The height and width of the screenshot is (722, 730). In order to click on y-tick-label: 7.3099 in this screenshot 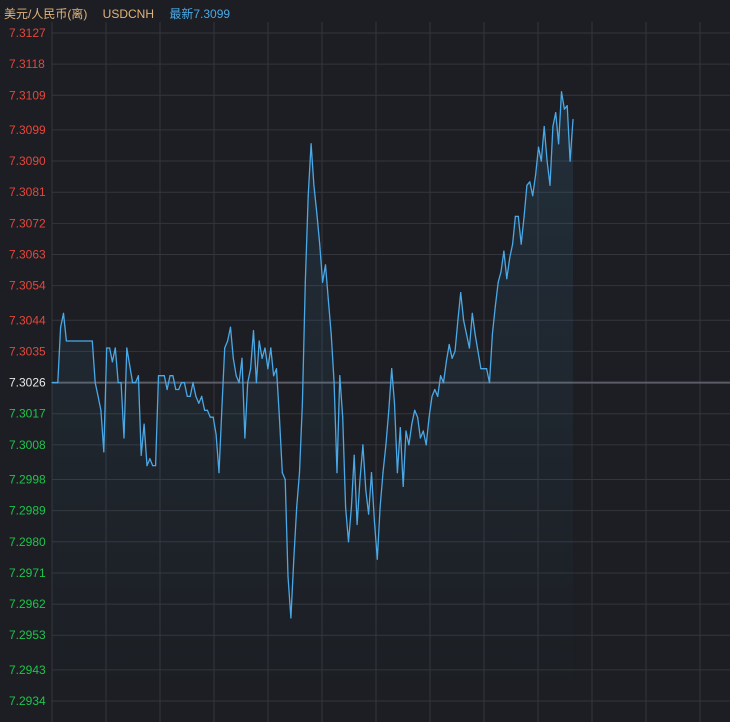, I will do `click(27, 130)`.